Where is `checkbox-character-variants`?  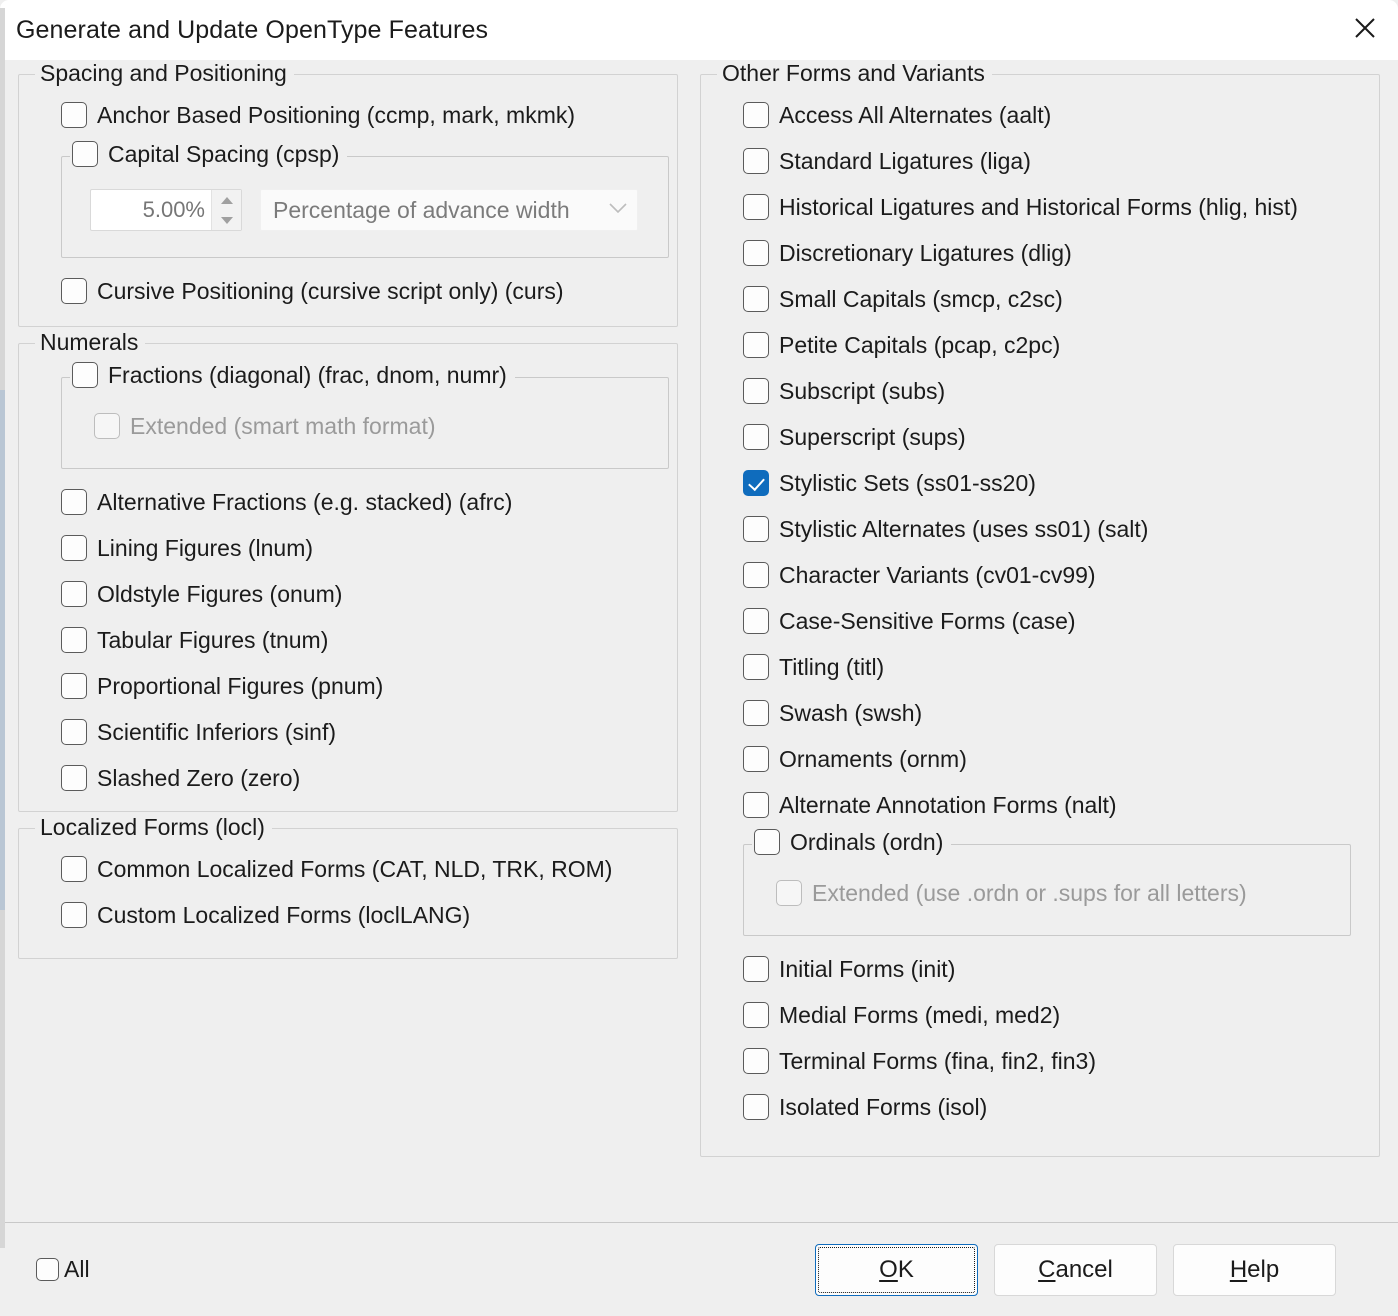
checkbox-character-variants is located at coordinates (756, 575).